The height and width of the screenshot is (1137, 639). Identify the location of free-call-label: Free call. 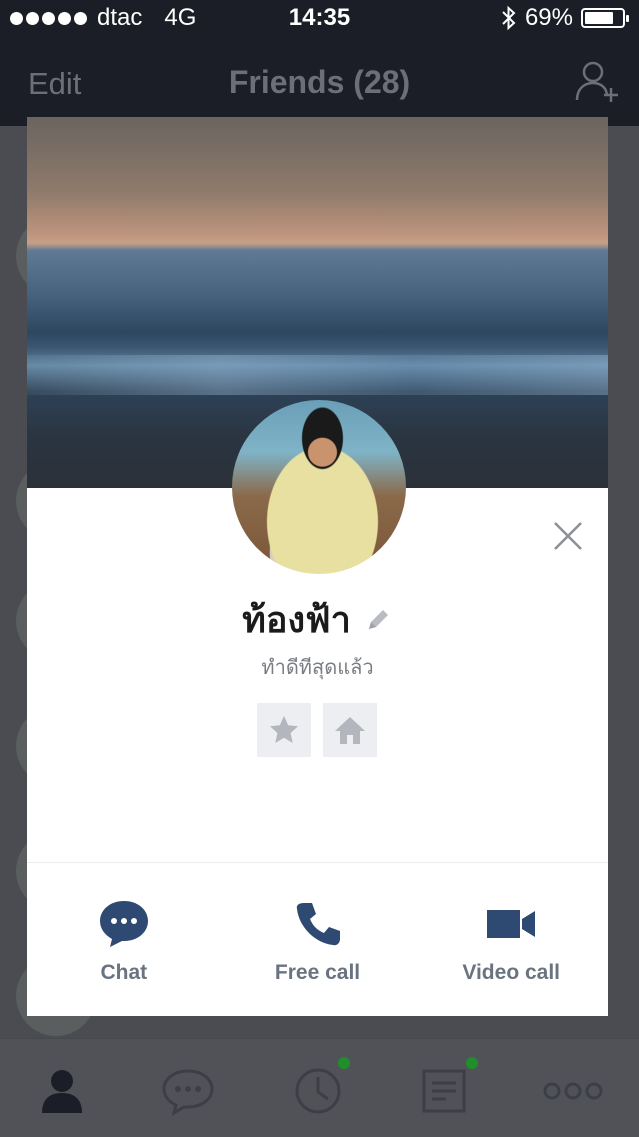
(317, 972).